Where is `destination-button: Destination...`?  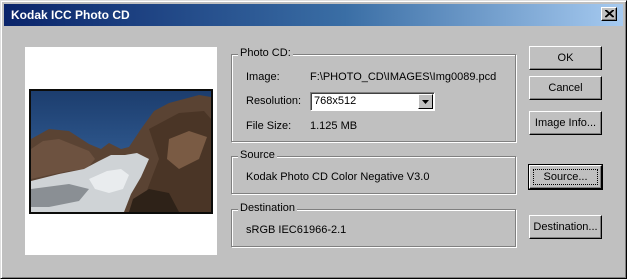
destination-button: Destination... is located at coordinates (565, 227).